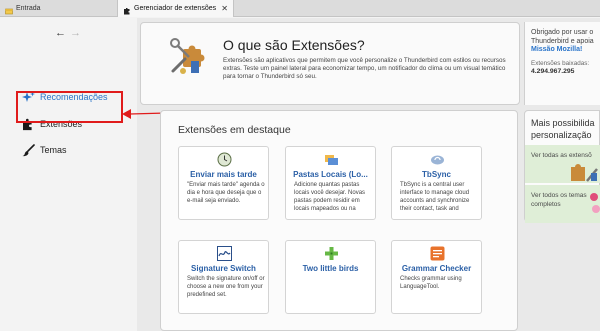 The image size is (600, 331). Describe the element at coordinates (563, 129) in the screenshot. I see `more-options-title: Mais possibilida personalização` at that location.